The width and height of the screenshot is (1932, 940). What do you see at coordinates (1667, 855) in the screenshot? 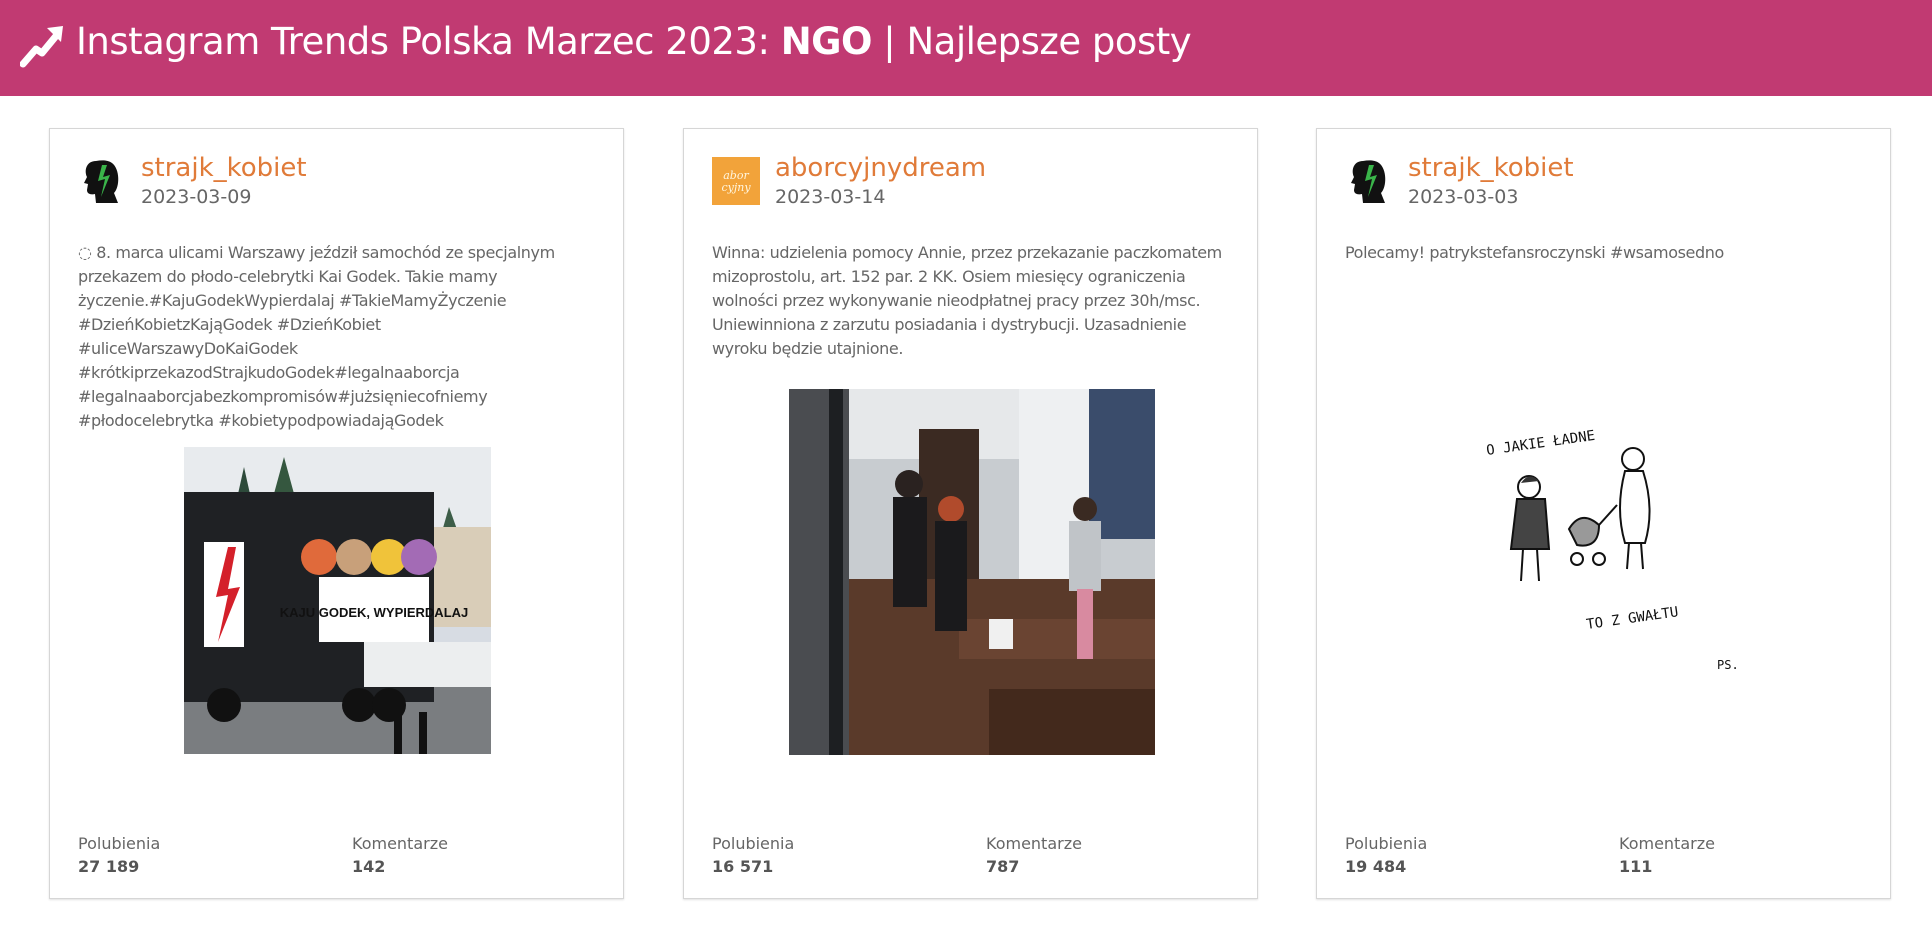
I see `comments-stat: Komentarze 111` at bounding box center [1667, 855].